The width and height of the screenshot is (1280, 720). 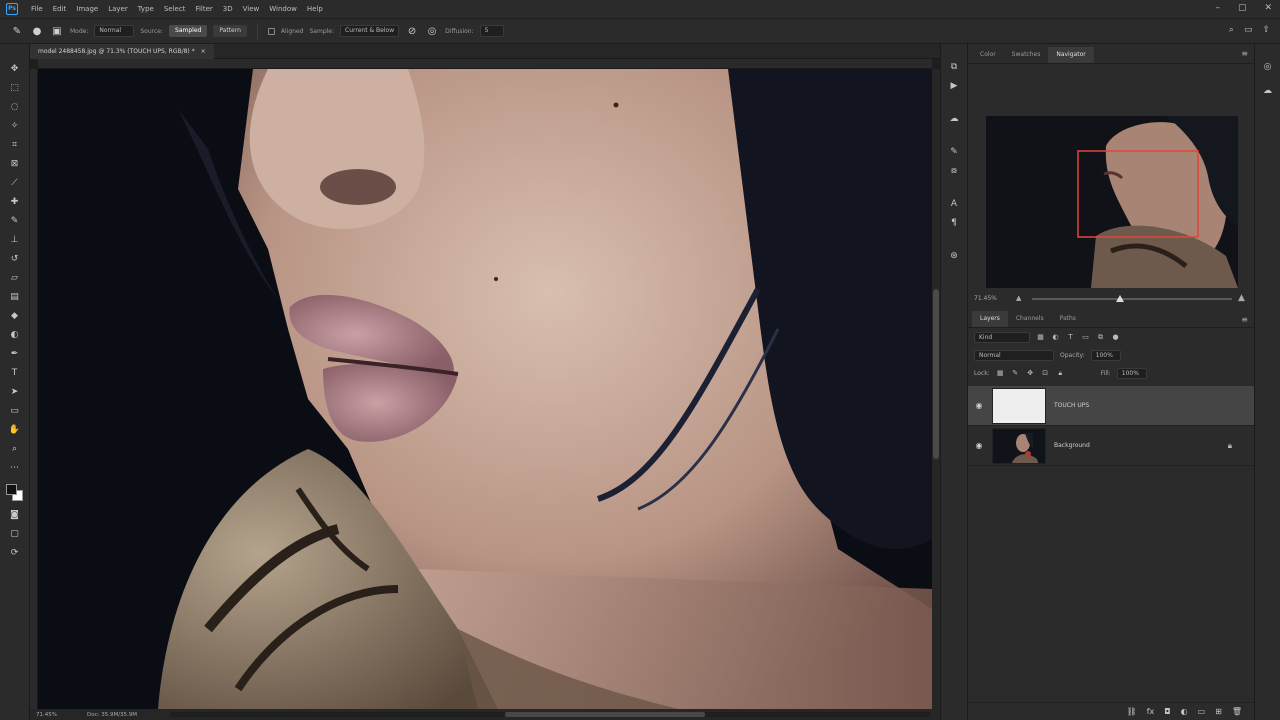 I want to click on tab-paths: Paths, so click(x=1068, y=319).